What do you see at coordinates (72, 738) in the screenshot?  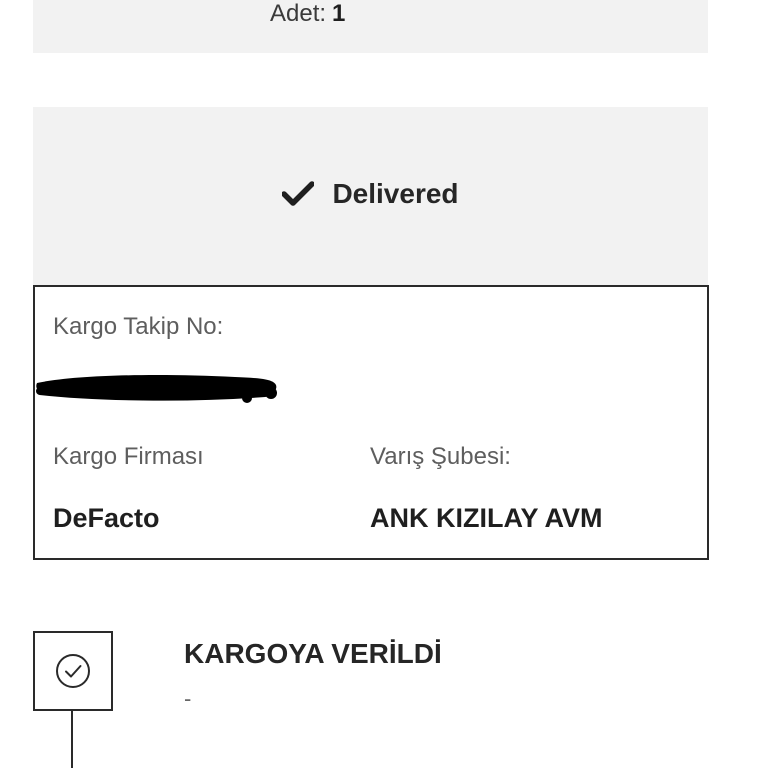 I see `timeline-connector` at bounding box center [72, 738].